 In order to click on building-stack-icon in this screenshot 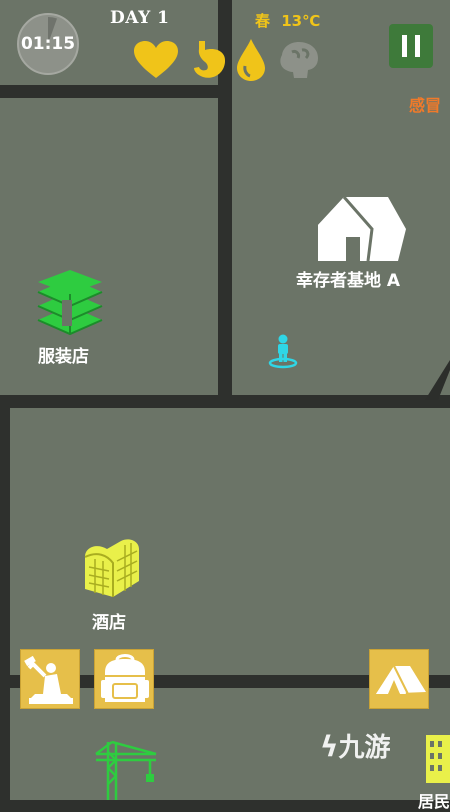, I will do `click(70, 303)`.